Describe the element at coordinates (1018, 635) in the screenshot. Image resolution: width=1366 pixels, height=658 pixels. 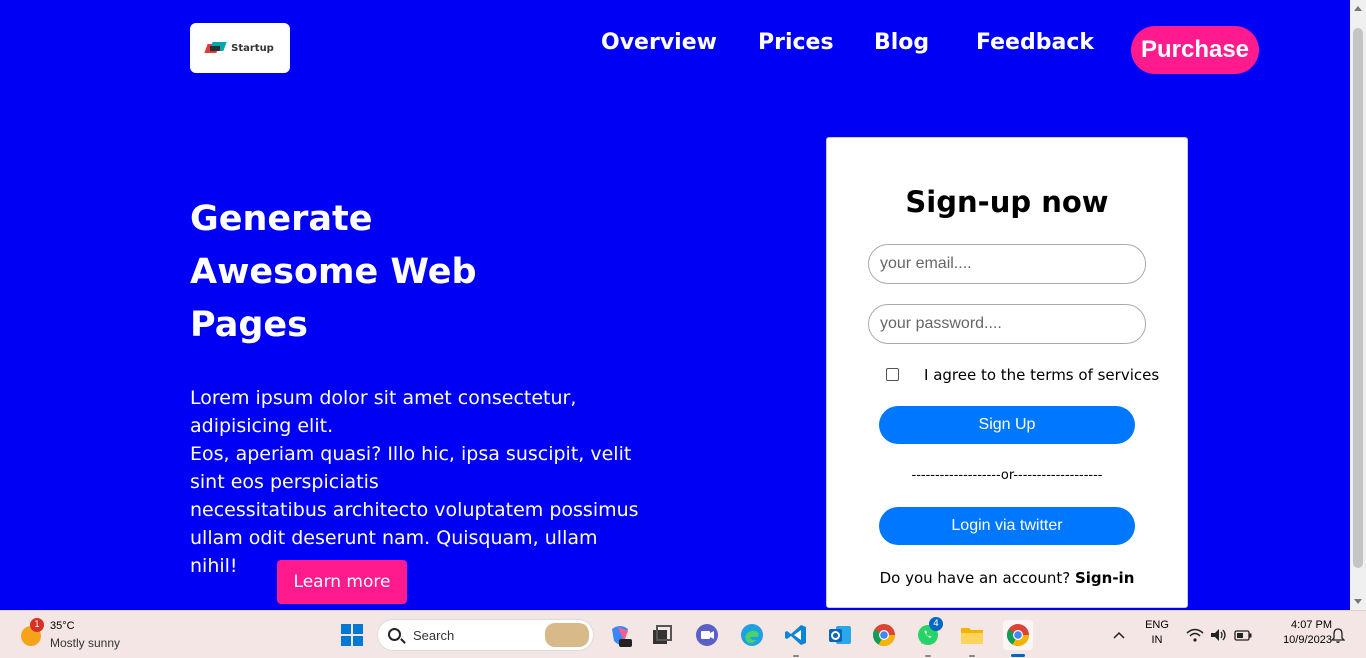
I see `chrome-active-icon` at that location.